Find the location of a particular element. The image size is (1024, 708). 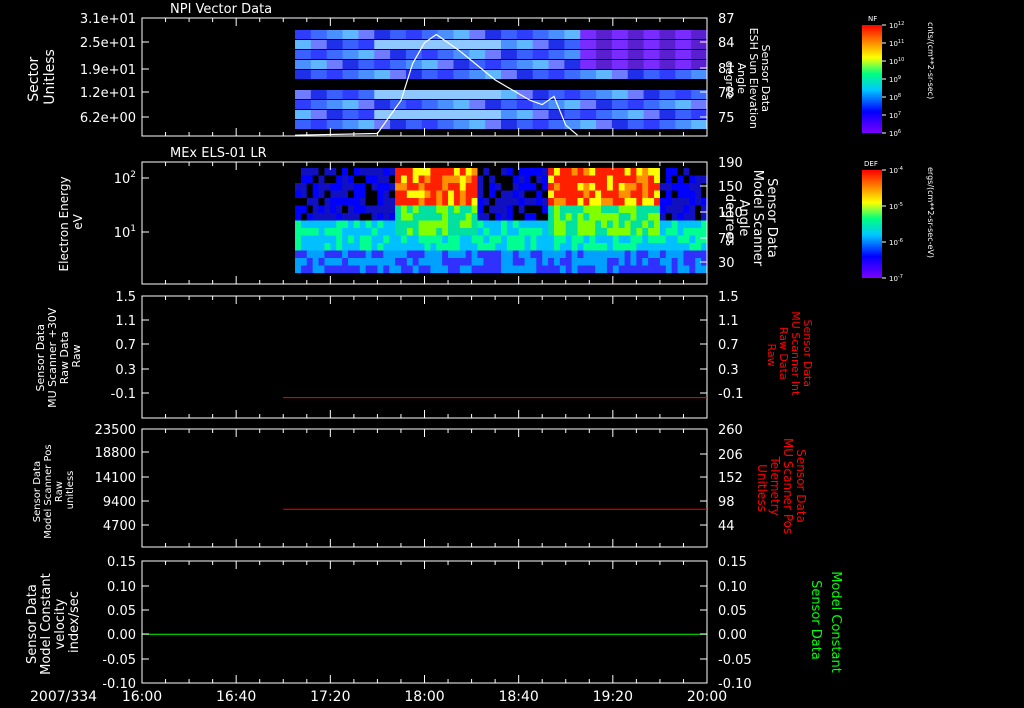

left-tick-label: 9400 is located at coordinates (119, 502).